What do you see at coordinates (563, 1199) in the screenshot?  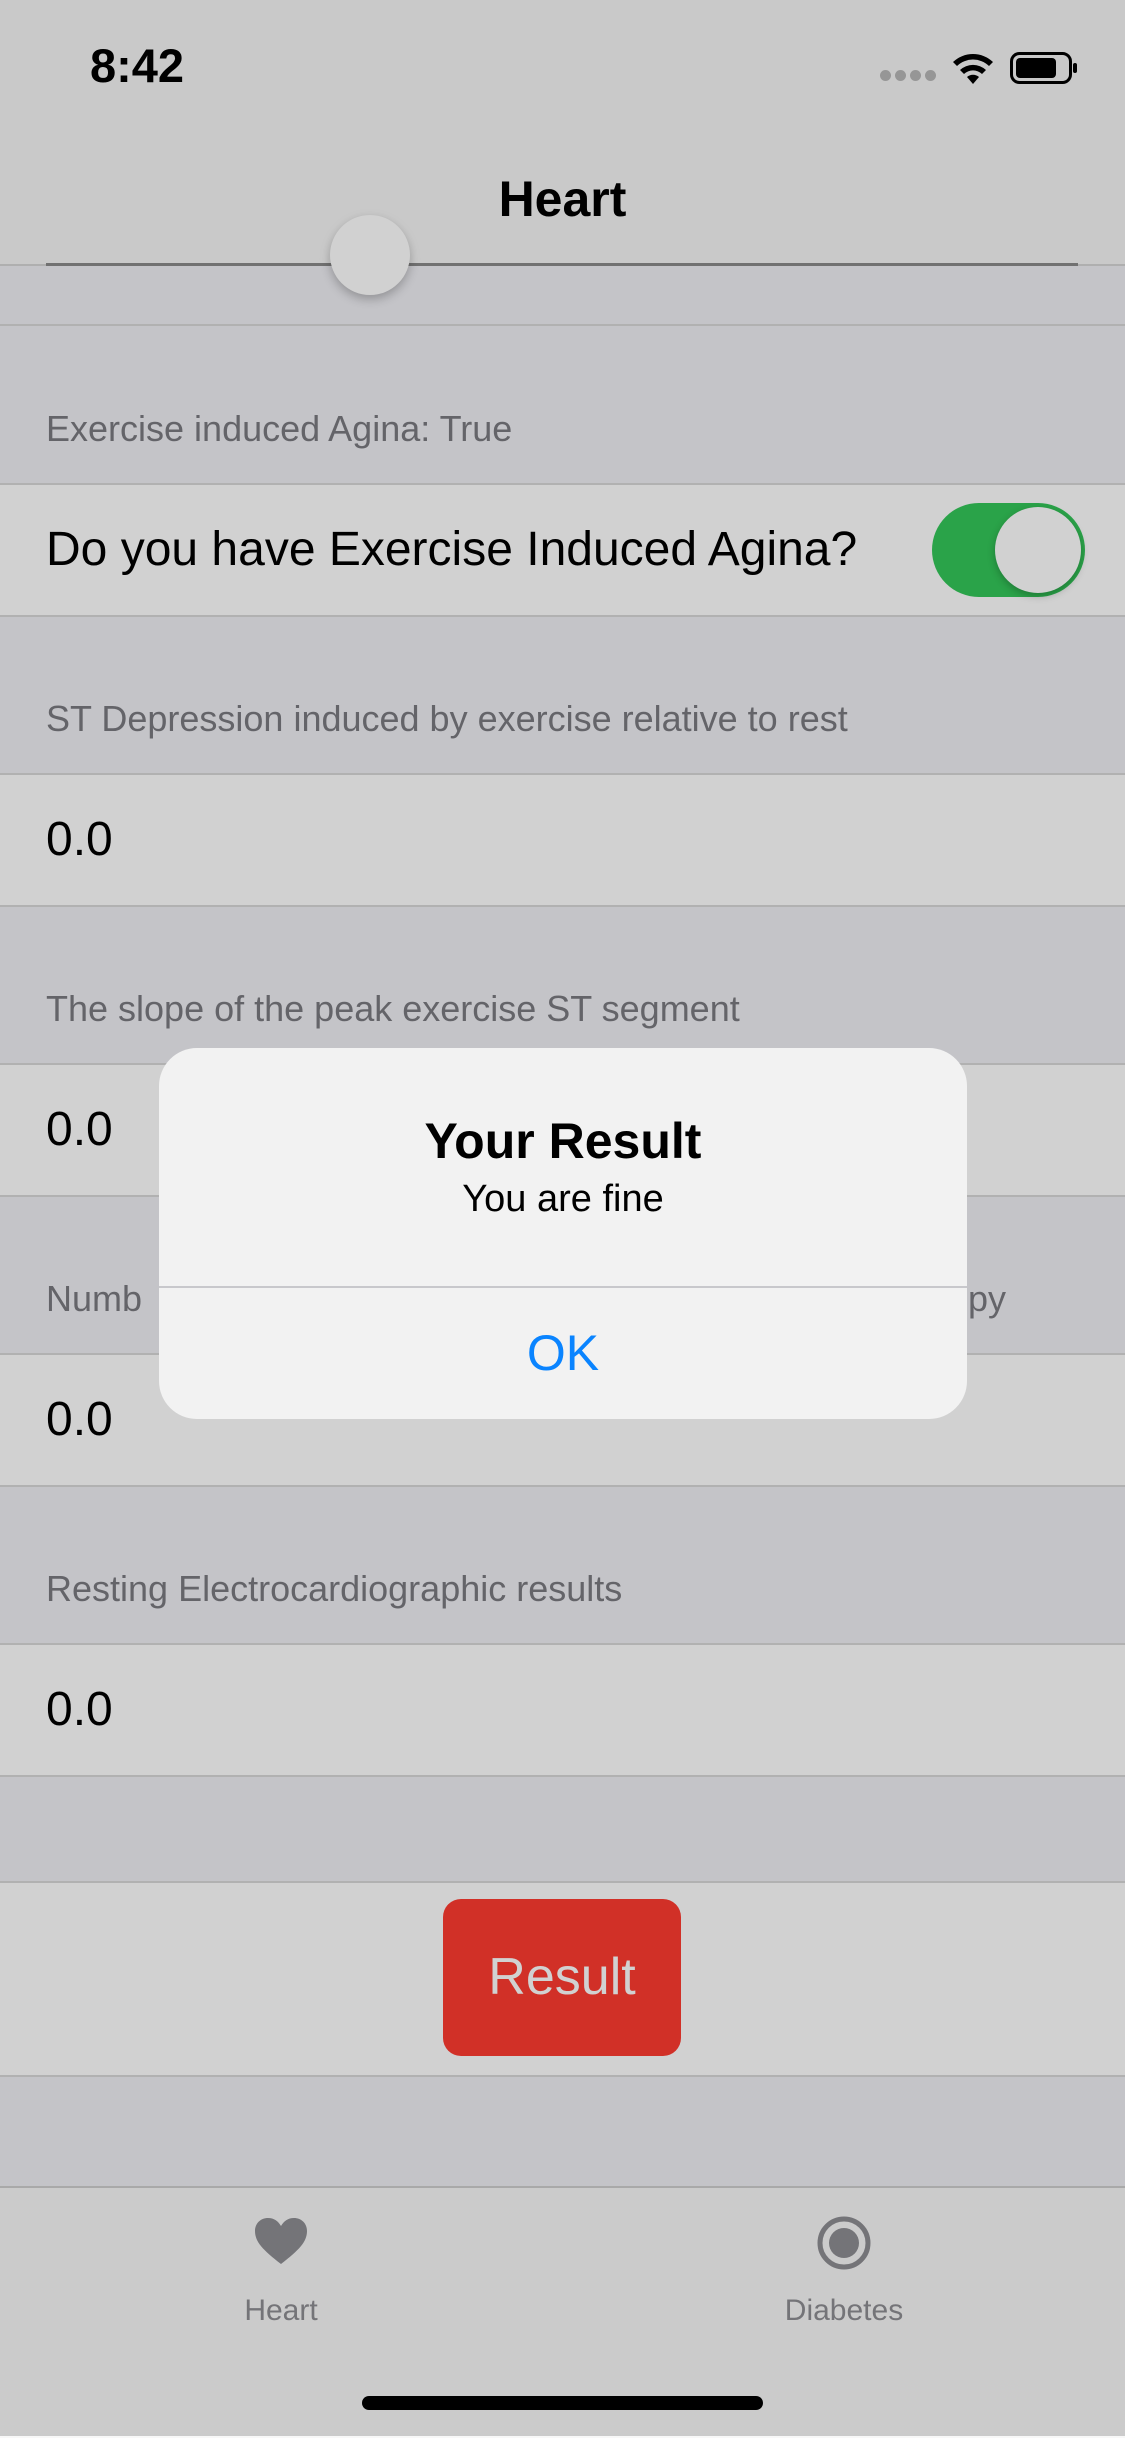 I see `alert-message: You are fine` at bounding box center [563, 1199].